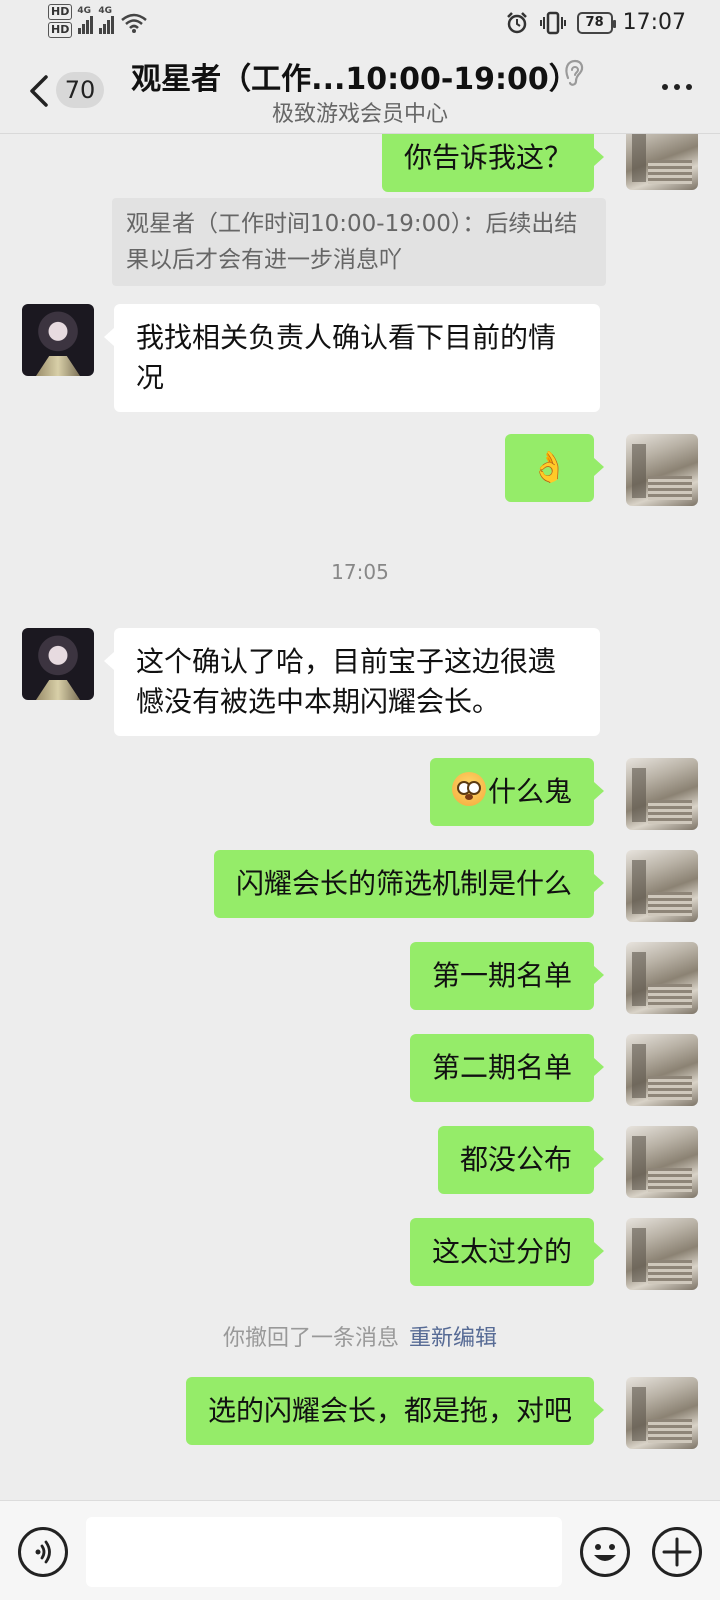  I want to click on chat-header: 观星者（工作...10:00-19:00） 极致游戏会员中心 70, so click(360, 91).